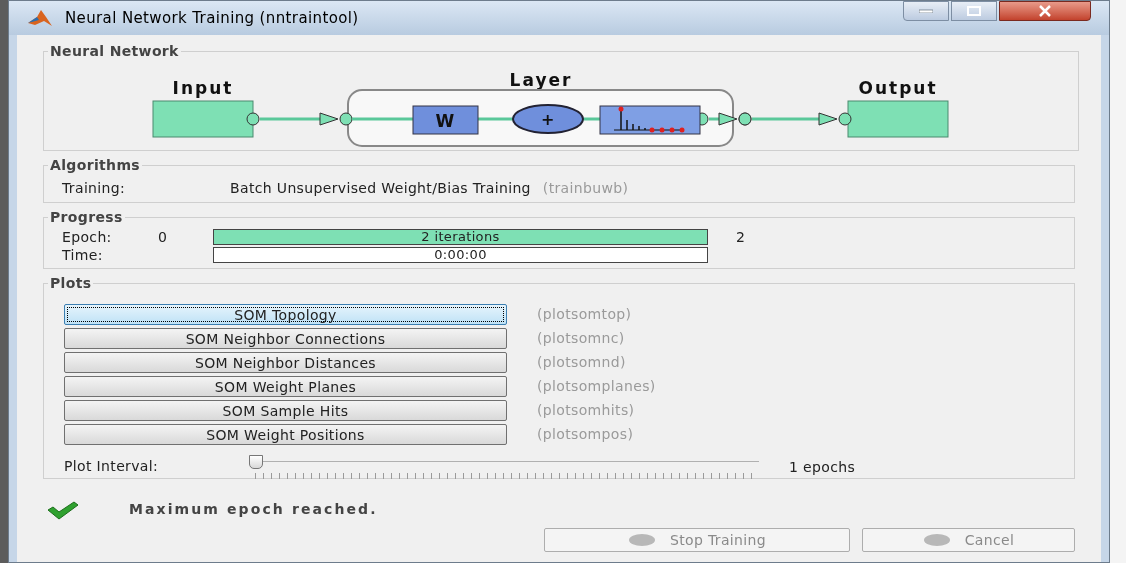 The height and width of the screenshot is (563, 1126). I want to click on interval-label: Plot Interval:, so click(112, 466).